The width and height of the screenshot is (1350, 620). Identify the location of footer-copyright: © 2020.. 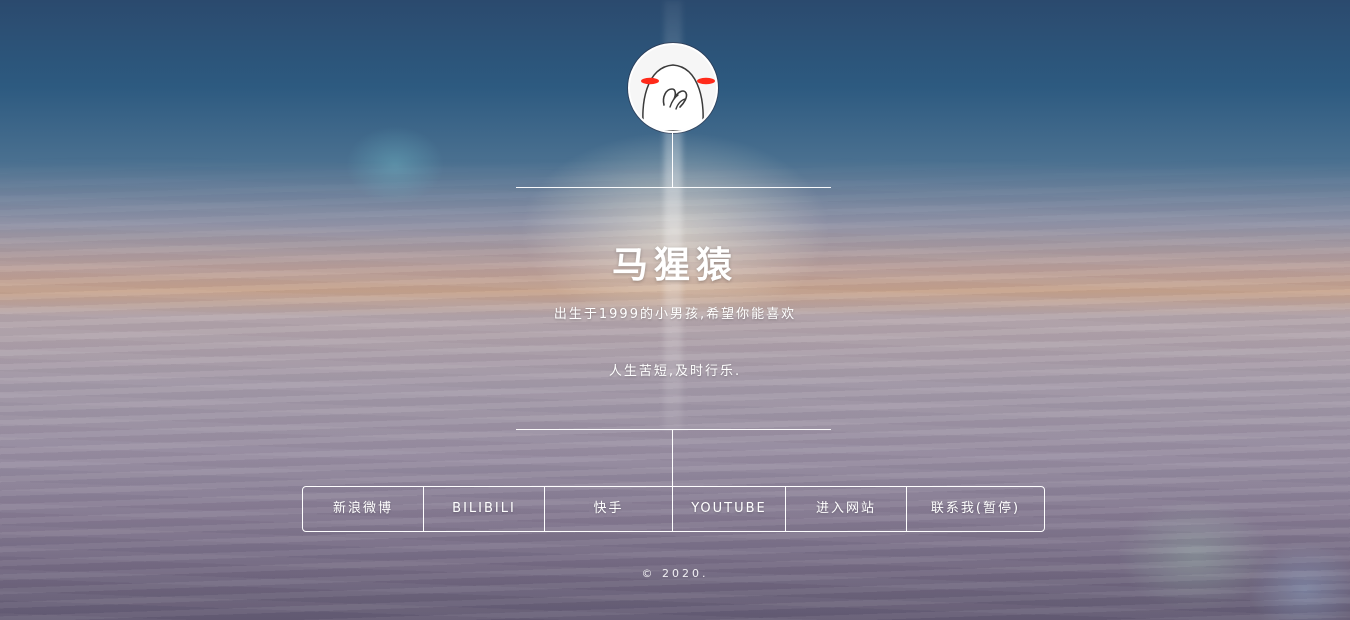
(675, 573).